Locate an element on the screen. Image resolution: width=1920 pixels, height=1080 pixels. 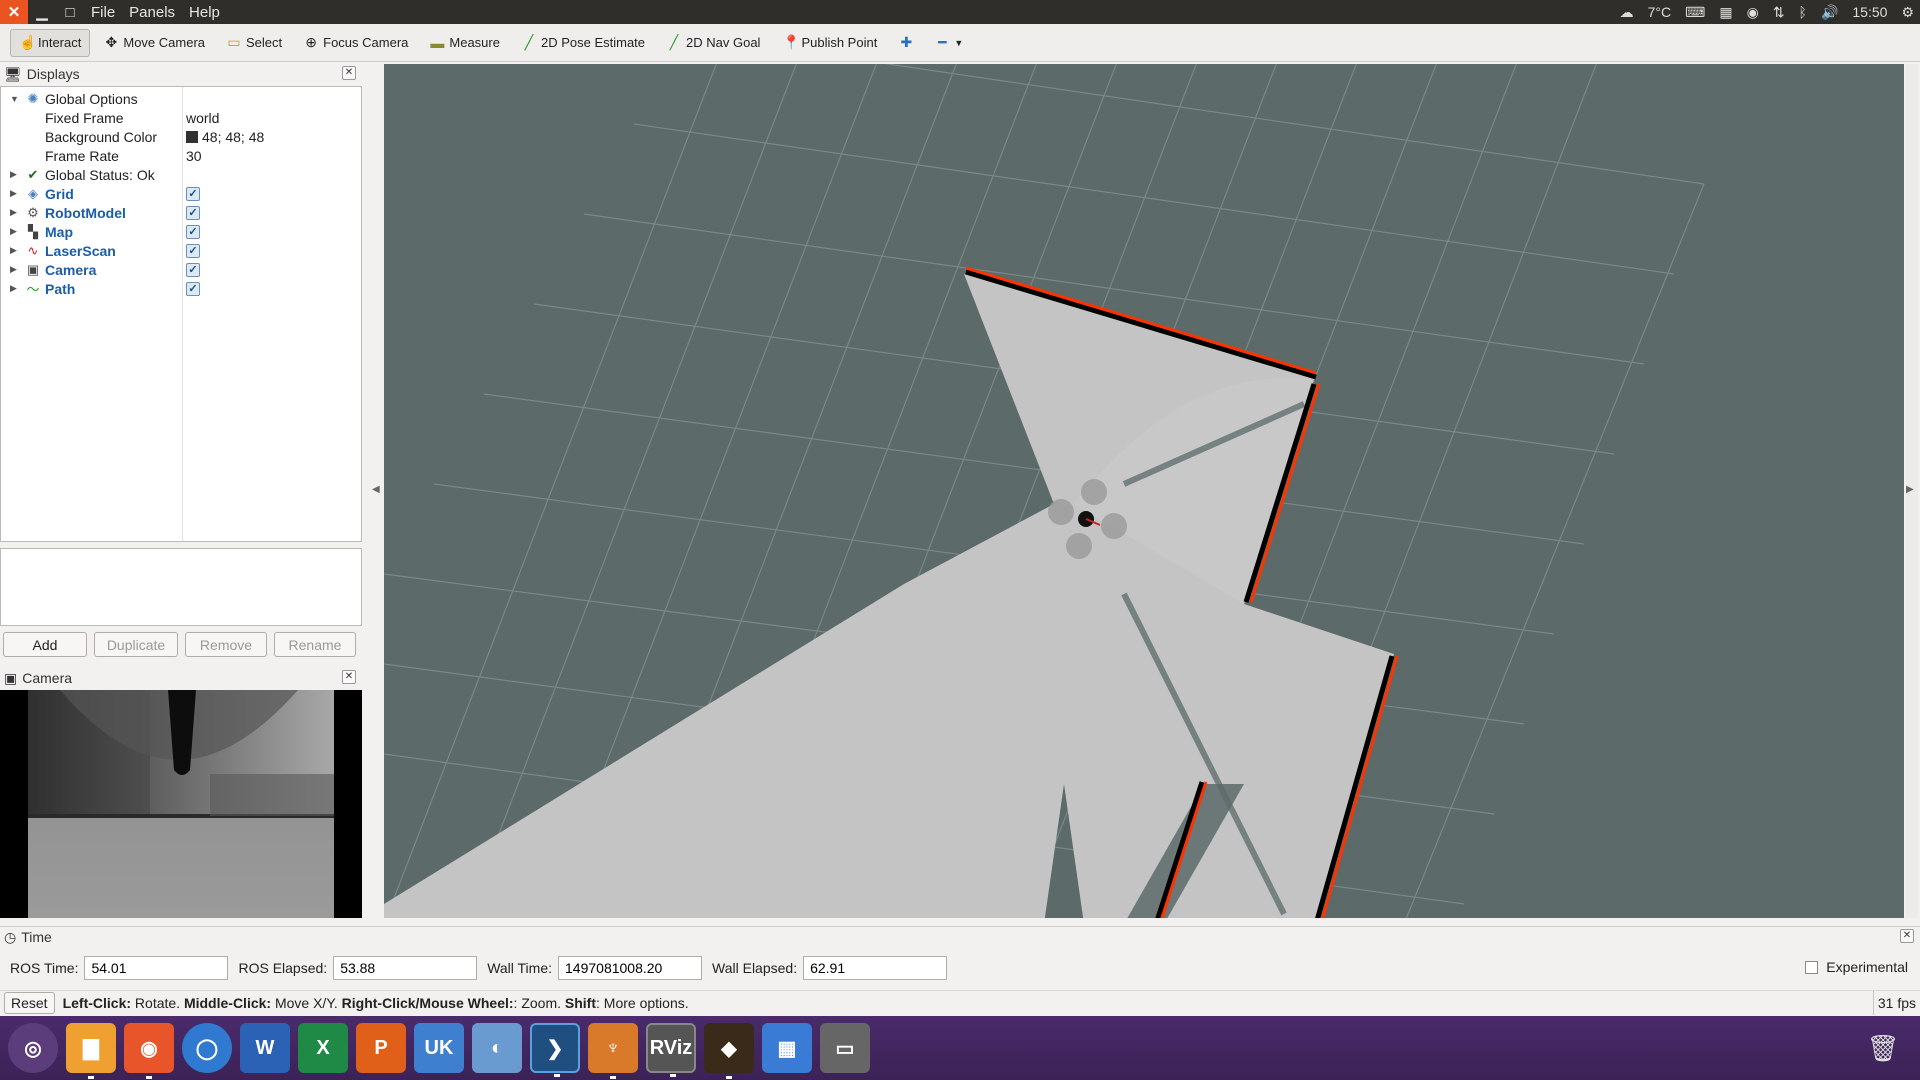
weather-temp: 7°C is located at coordinates (1660, 12).